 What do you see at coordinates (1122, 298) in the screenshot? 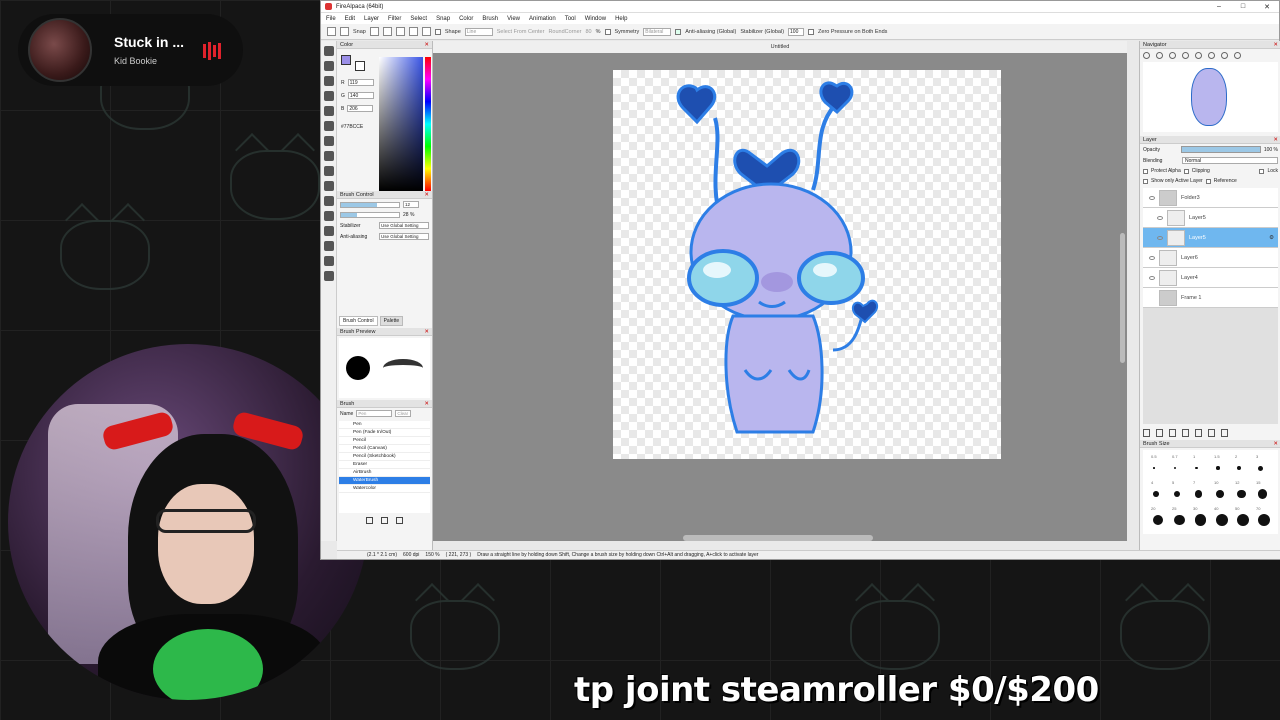
I see `vertical-scrollbar` at bounding box center [1122, 298].